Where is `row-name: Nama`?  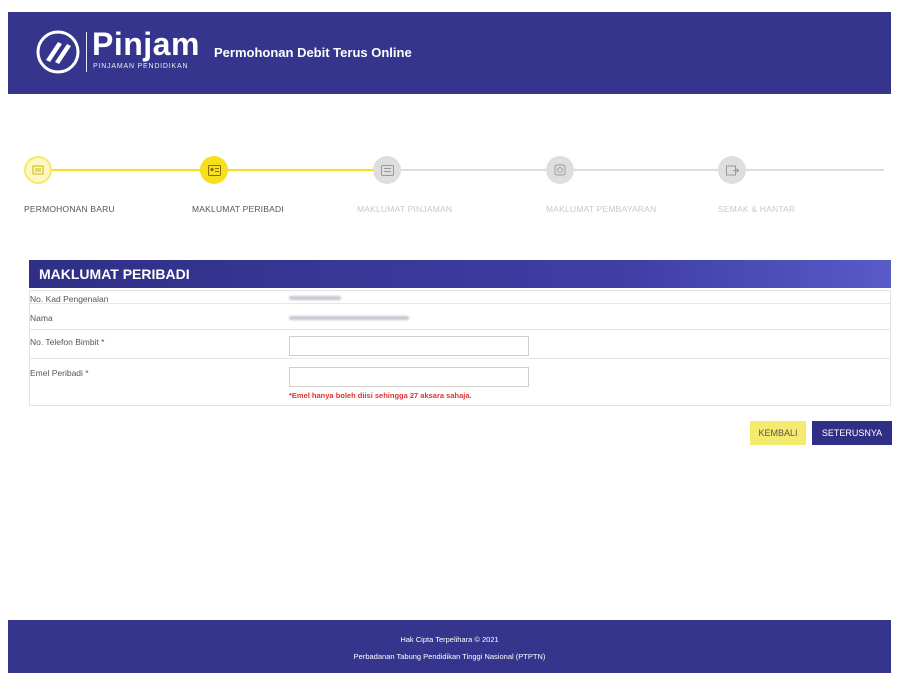
row-name: Nama is located at coordinates (460, 317).